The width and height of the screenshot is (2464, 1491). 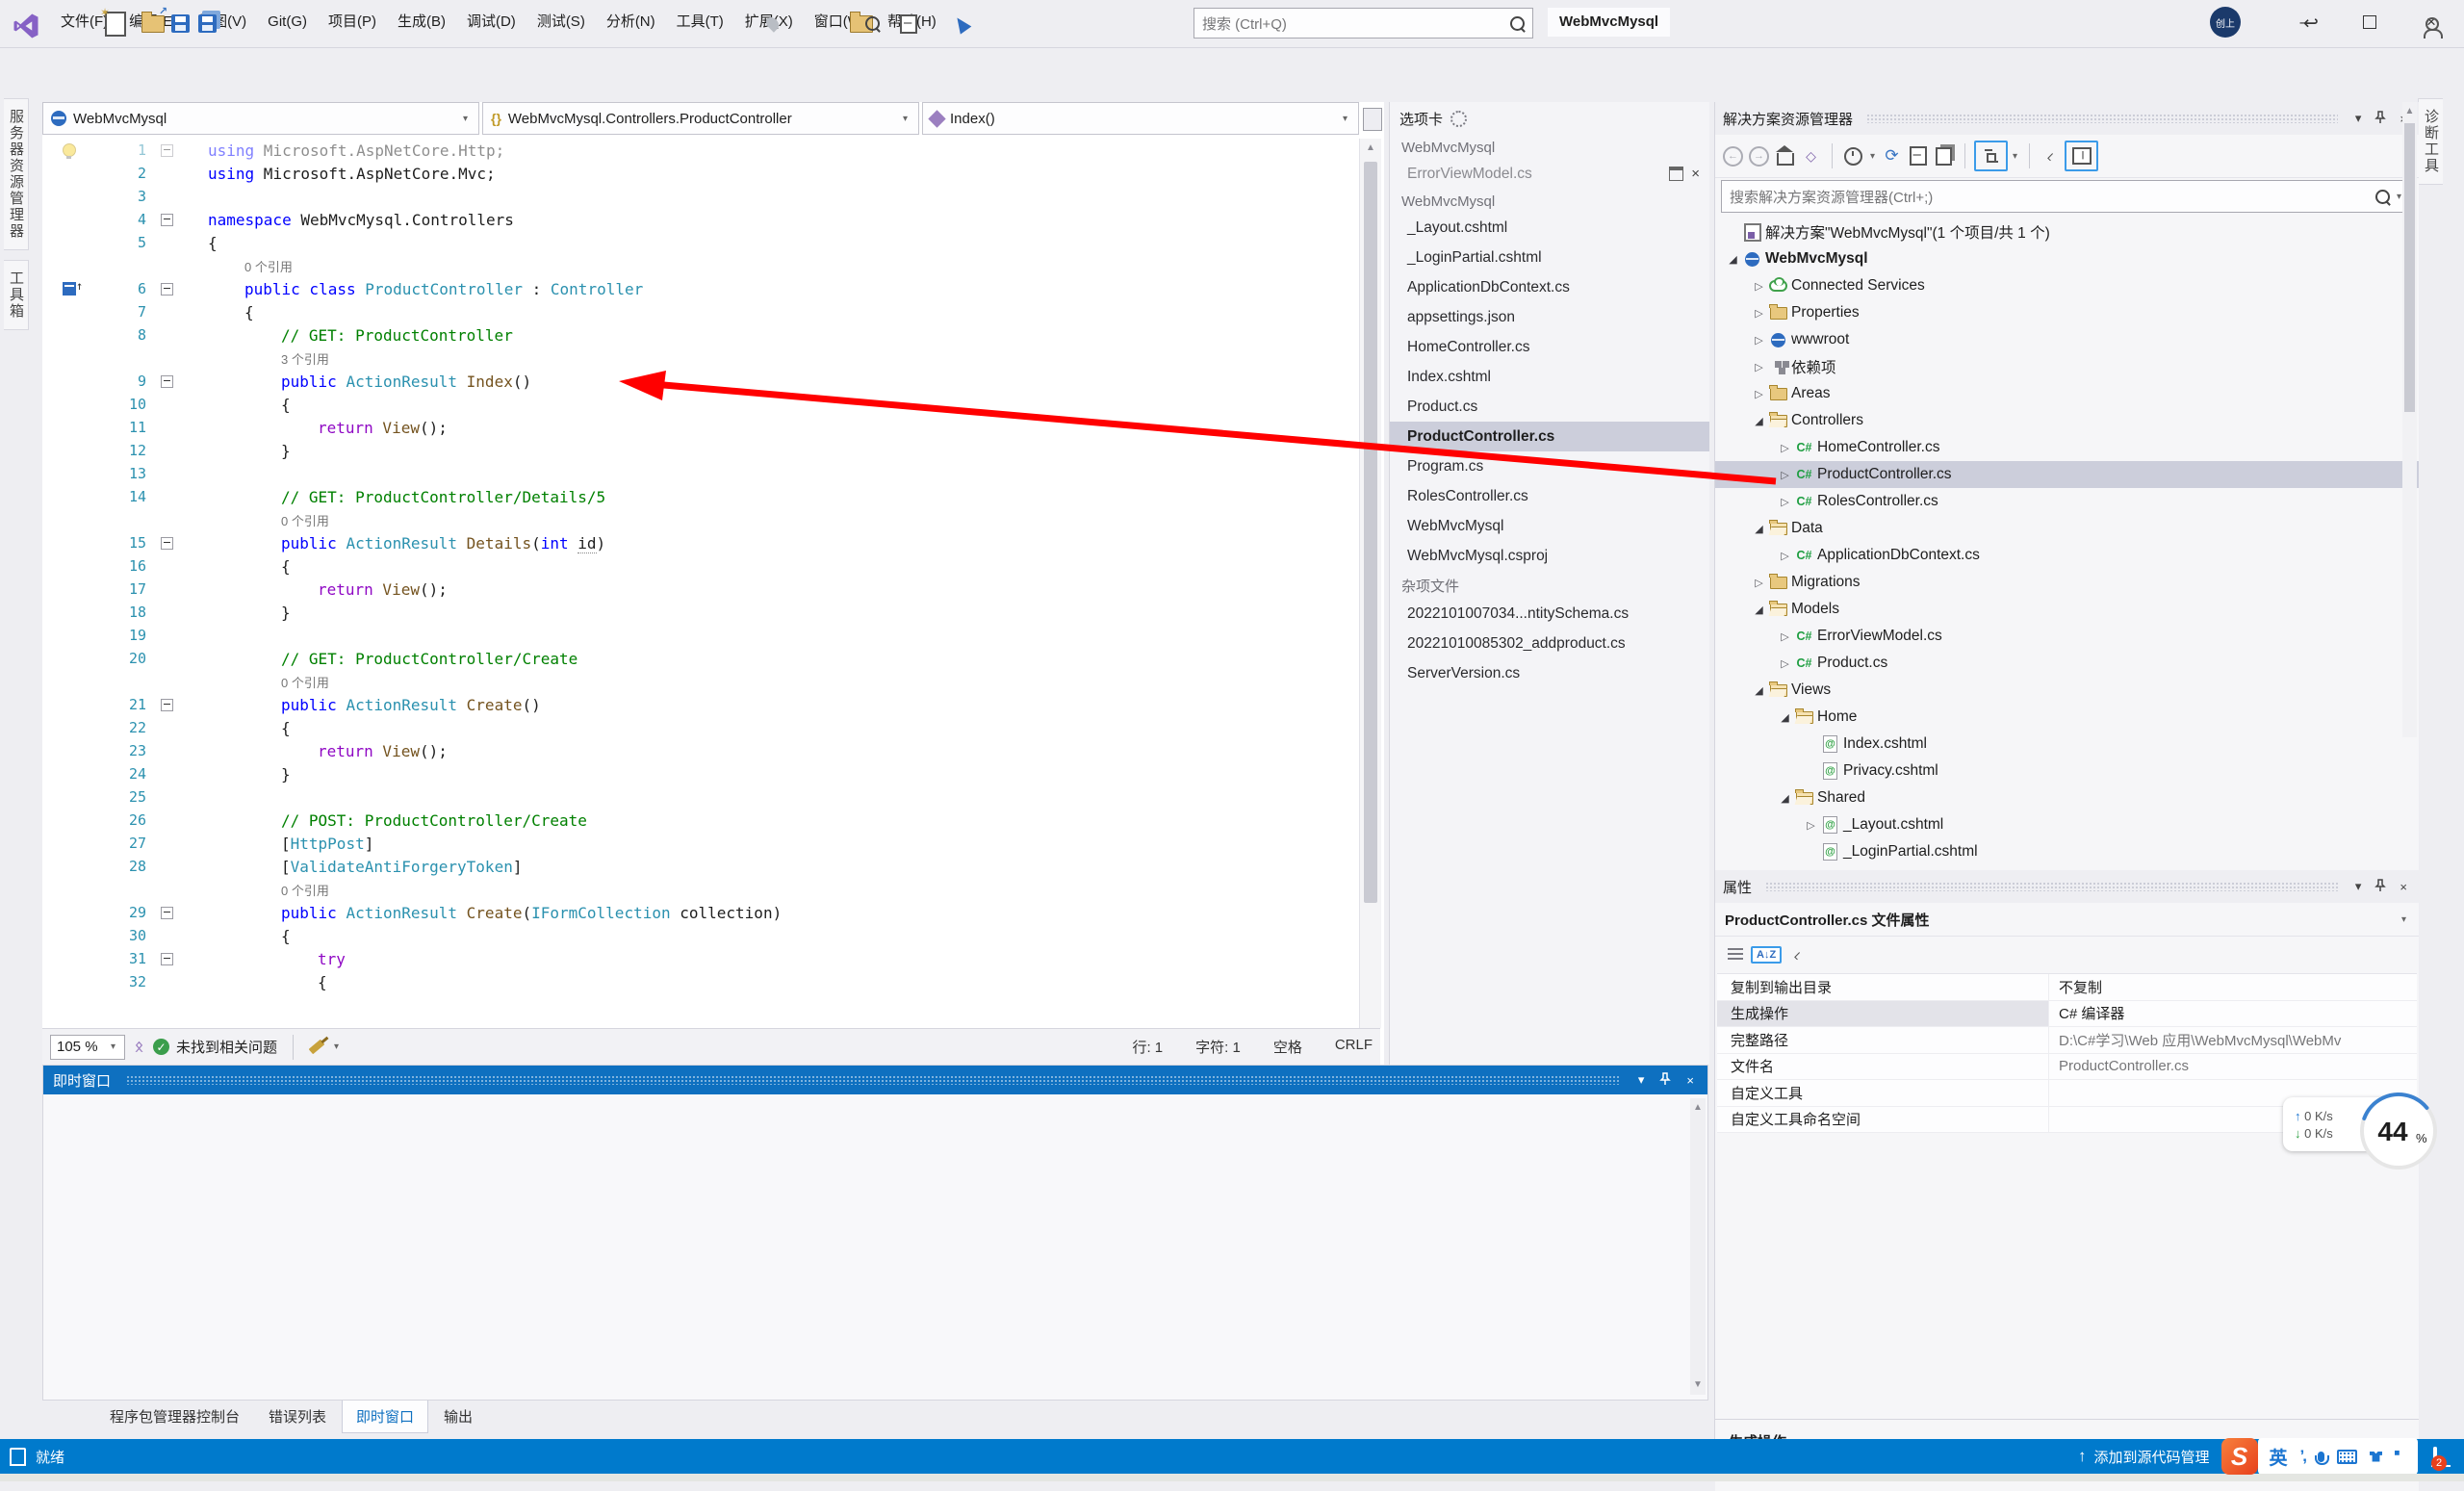 I want to click on code-line: 17 return View();, so click(x=700, y=589).